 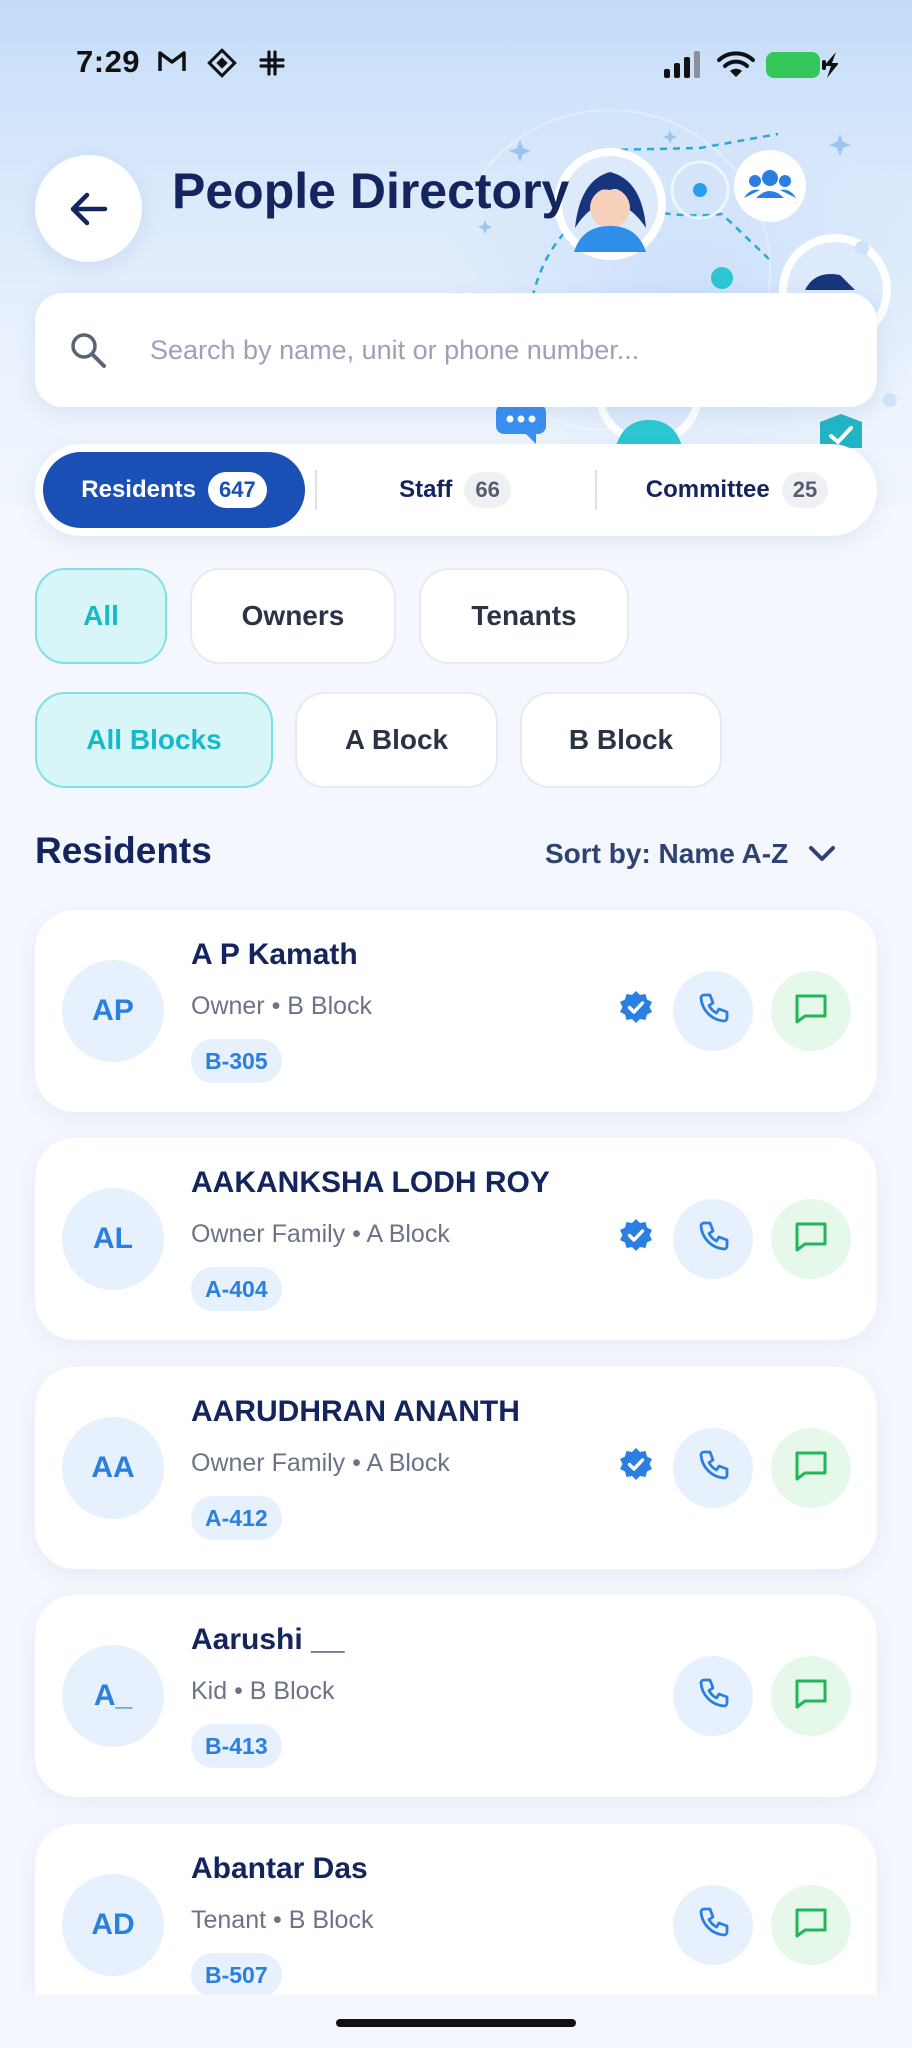 What do you see at coordinates (282, 1006) in the screenshot?
I see `resident-role-block: Owner • B Block` at bounding box center [282, 1006].